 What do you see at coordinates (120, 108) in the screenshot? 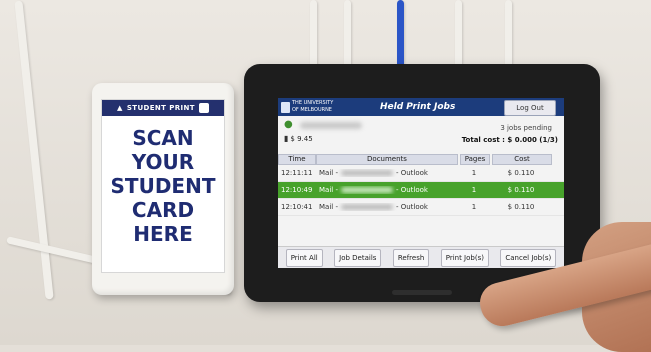
I see `warning-icon: ▲` at bounding box center [120, 108].